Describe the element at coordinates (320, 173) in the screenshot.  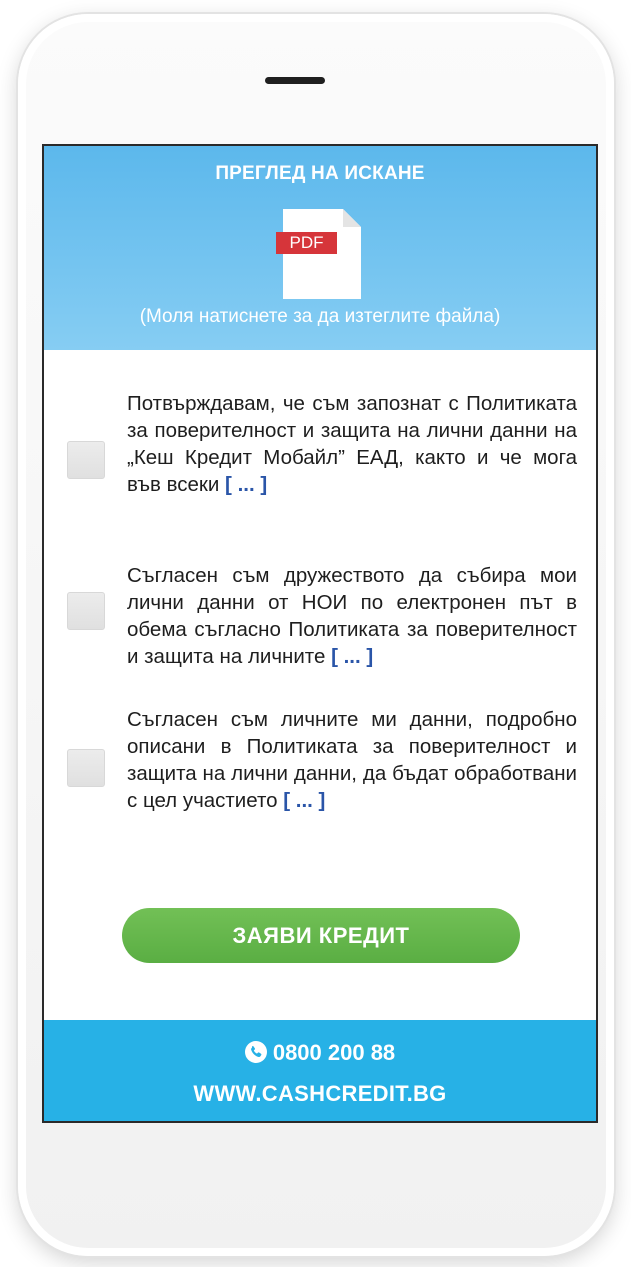
I see `page-title: ПРЕГЛЕД НА ИСКАНЕ` at that location.